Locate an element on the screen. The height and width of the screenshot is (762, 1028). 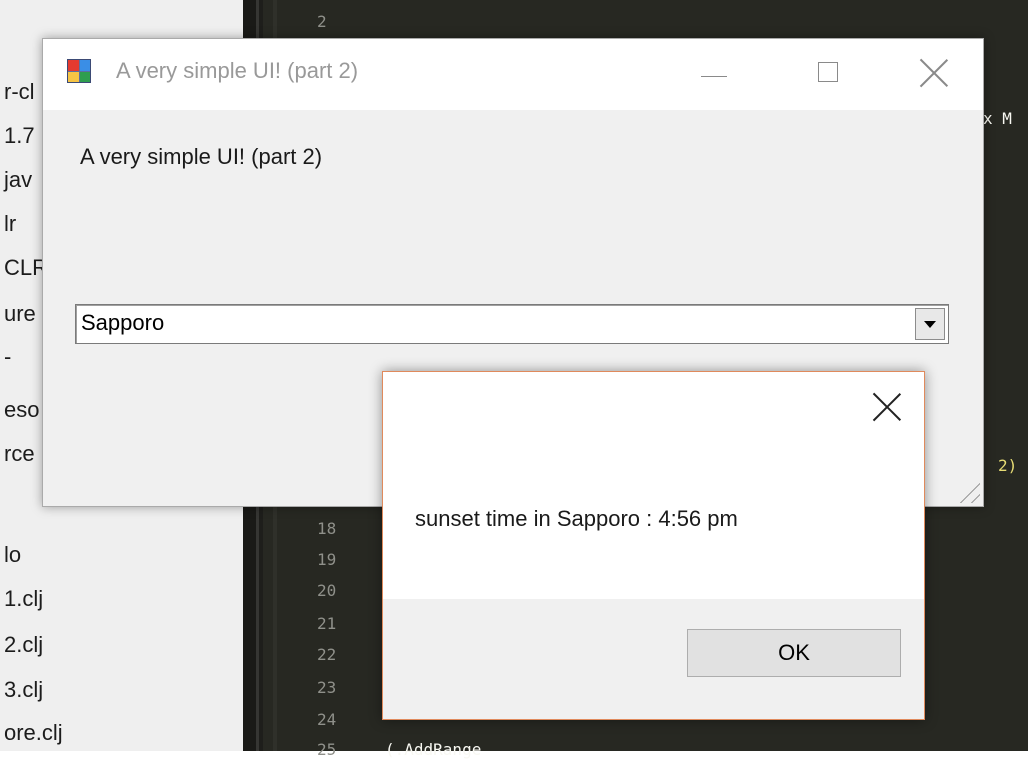
line-number: 24 is located at coordinates (327, 719).